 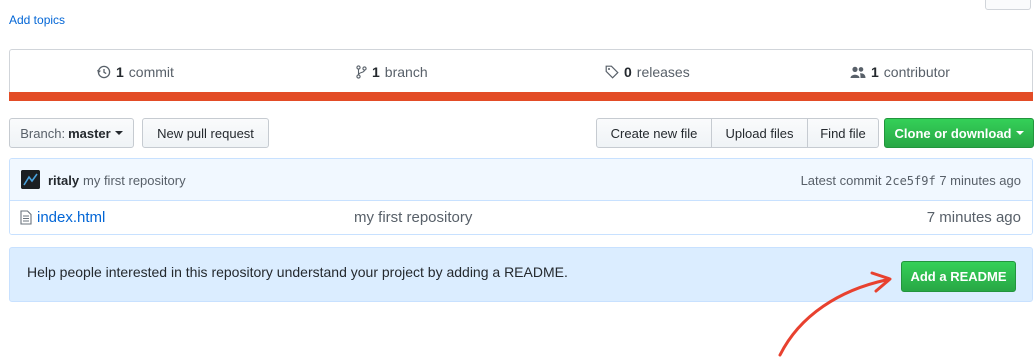 I want to click on branch-select-button: Branch: master, so click(x=71, y=133).